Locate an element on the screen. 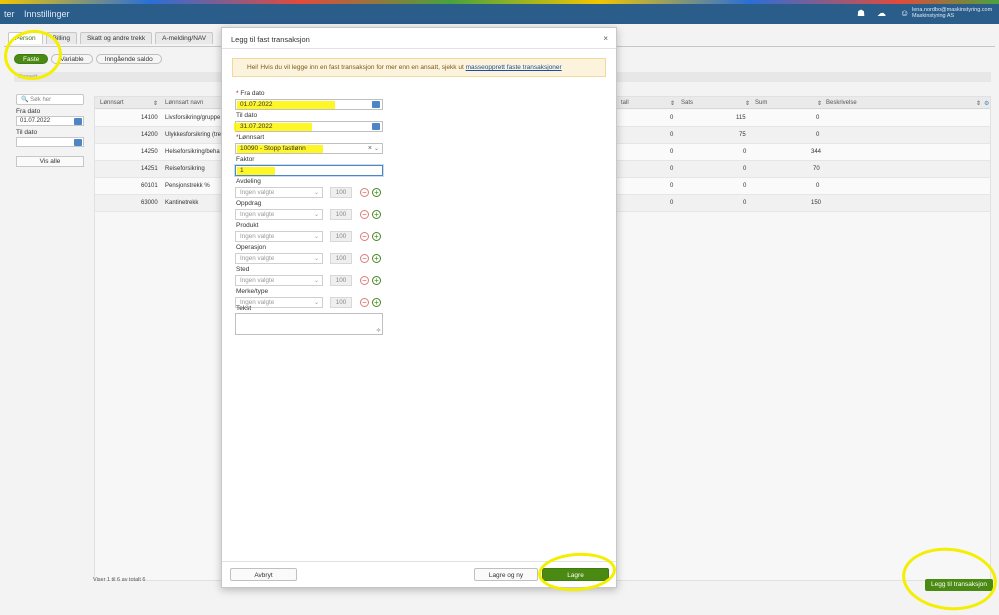 Image resolution: width=999 pixels, height=615 pixels. sted-select: Ingen valgte ⌄ is located at coordinates (279, 280).